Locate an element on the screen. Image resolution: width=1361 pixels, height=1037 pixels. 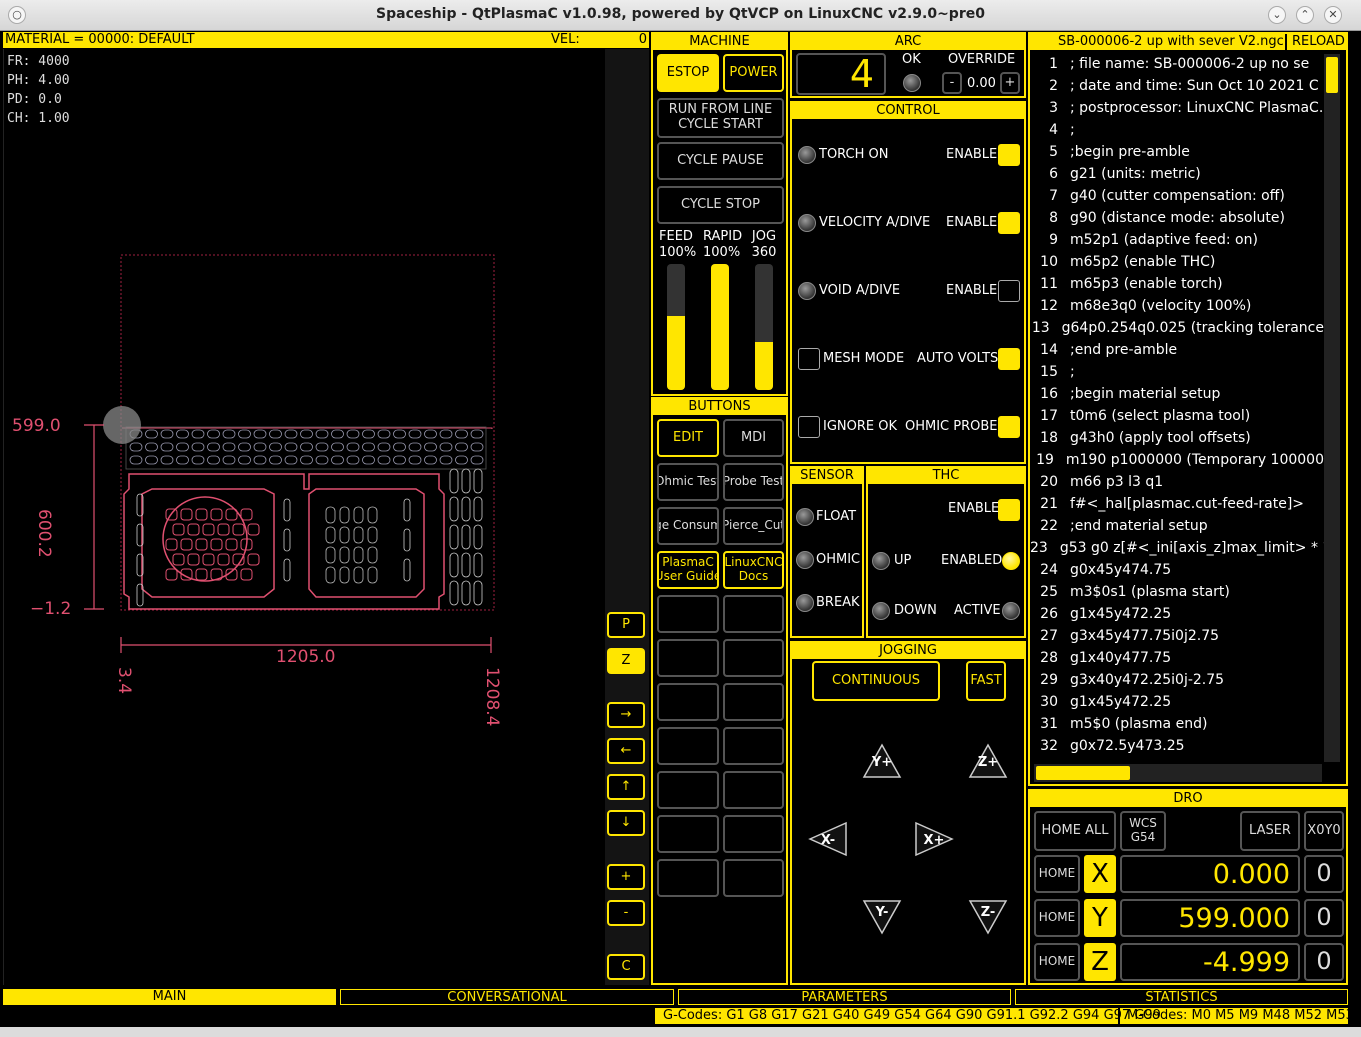
gcode-line: 8 g90 (distance mode: absolute) is located at coordinates (1177, 218).